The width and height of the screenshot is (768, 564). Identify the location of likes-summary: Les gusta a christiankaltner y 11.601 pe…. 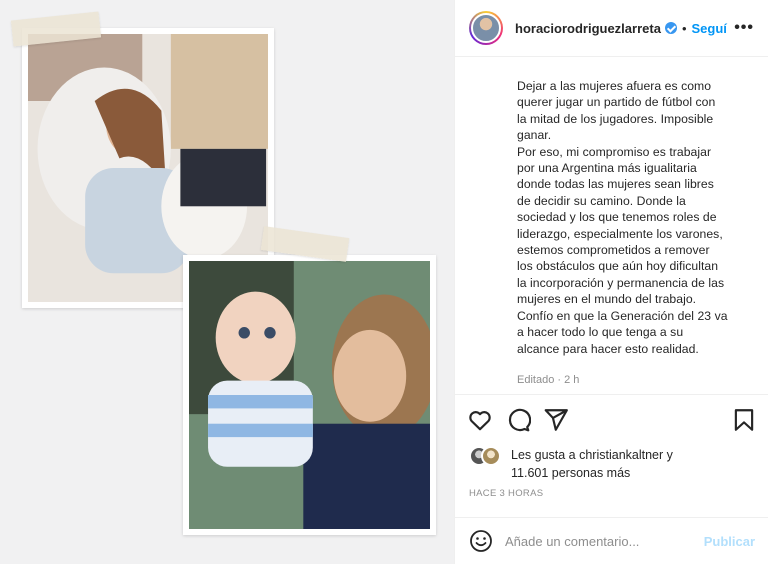
(571, 464).